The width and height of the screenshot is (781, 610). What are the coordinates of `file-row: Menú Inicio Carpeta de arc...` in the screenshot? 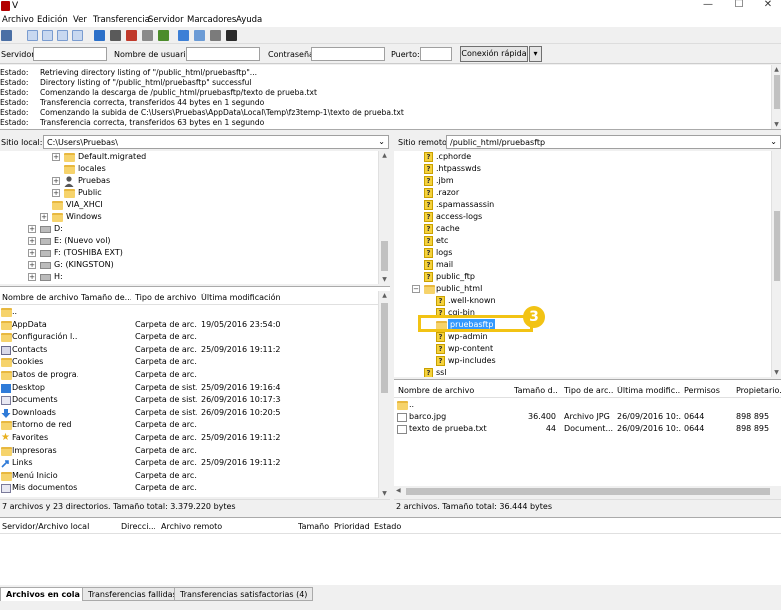 It's located at (189, 476).